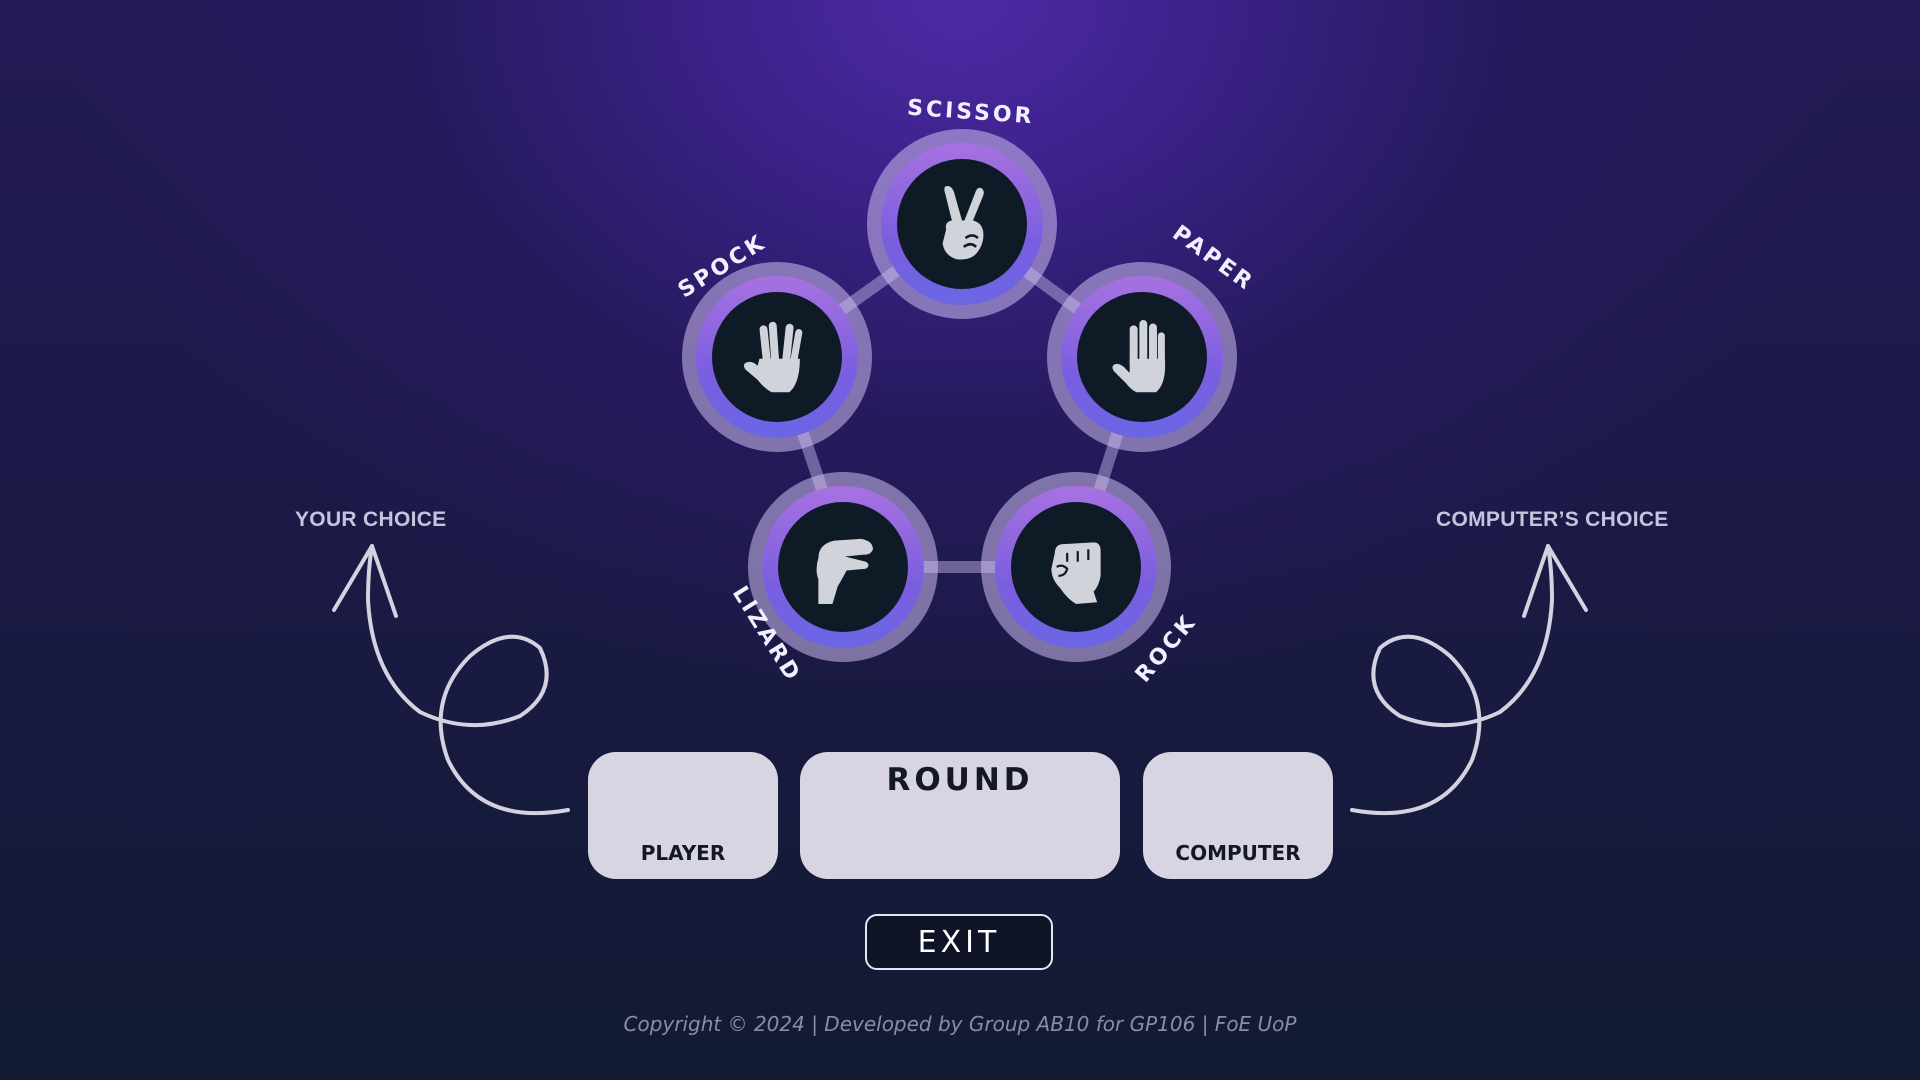 This screenshot has width=1920, height=1080. I want to click on round-panel: ROUND, so click(960, 815).